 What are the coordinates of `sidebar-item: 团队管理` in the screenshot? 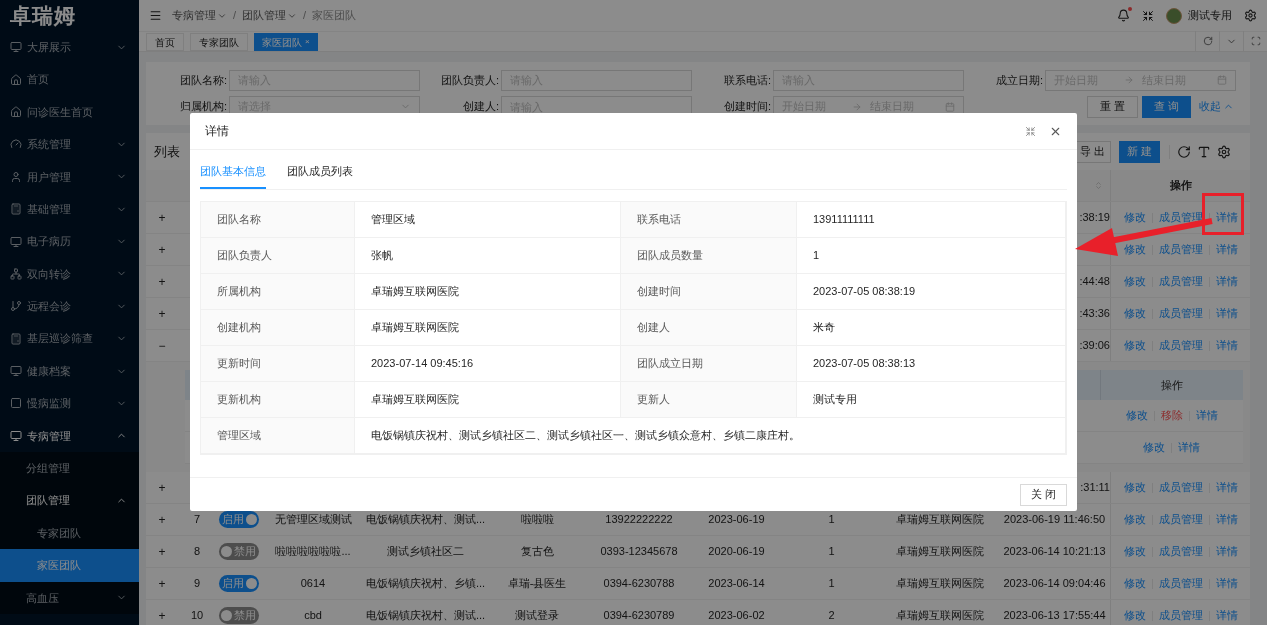 It's located at (69, 500).